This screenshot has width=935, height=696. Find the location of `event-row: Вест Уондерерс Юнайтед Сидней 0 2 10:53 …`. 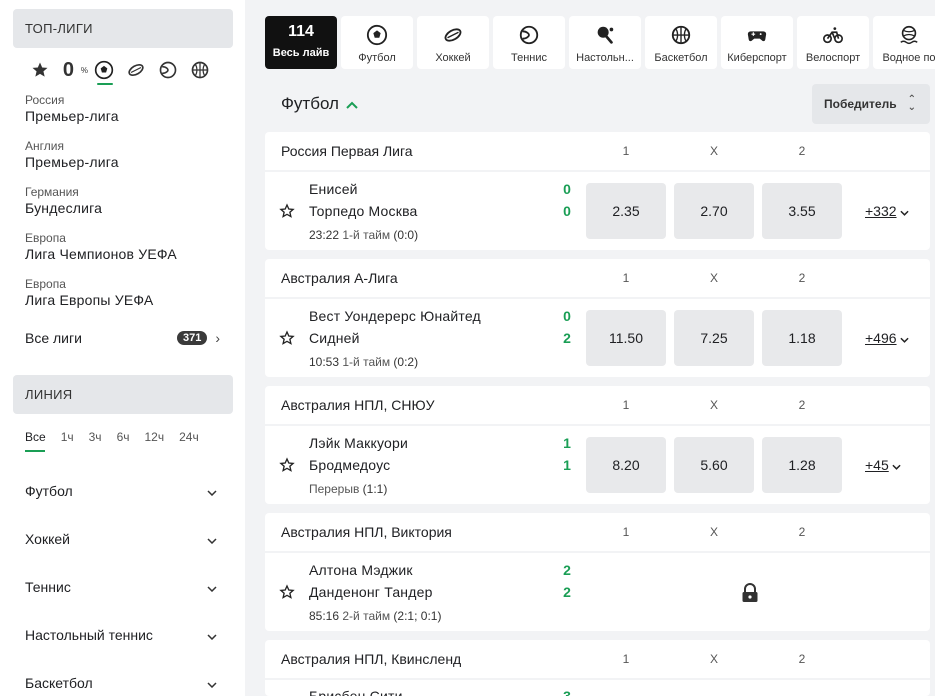

event-row: Вест Уондерерс Юнайтед Сидней 0 2 10:53 … is located at coordinates (597, 338).